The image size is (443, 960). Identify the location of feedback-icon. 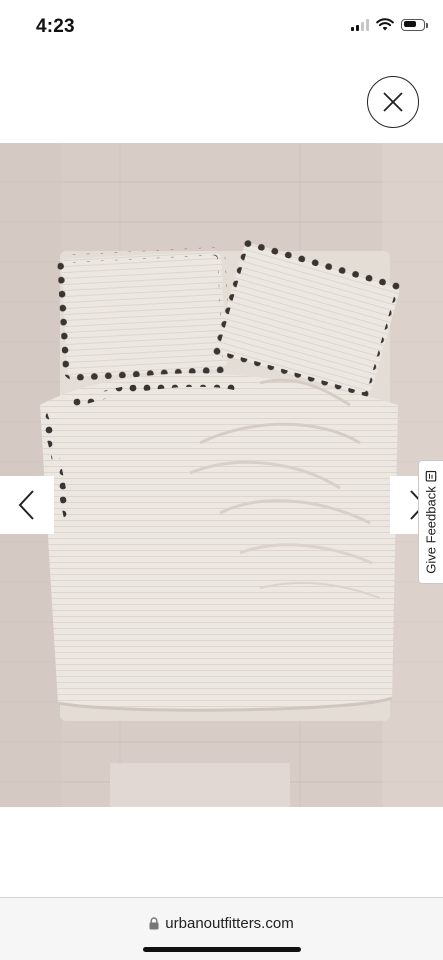
(431, 476).